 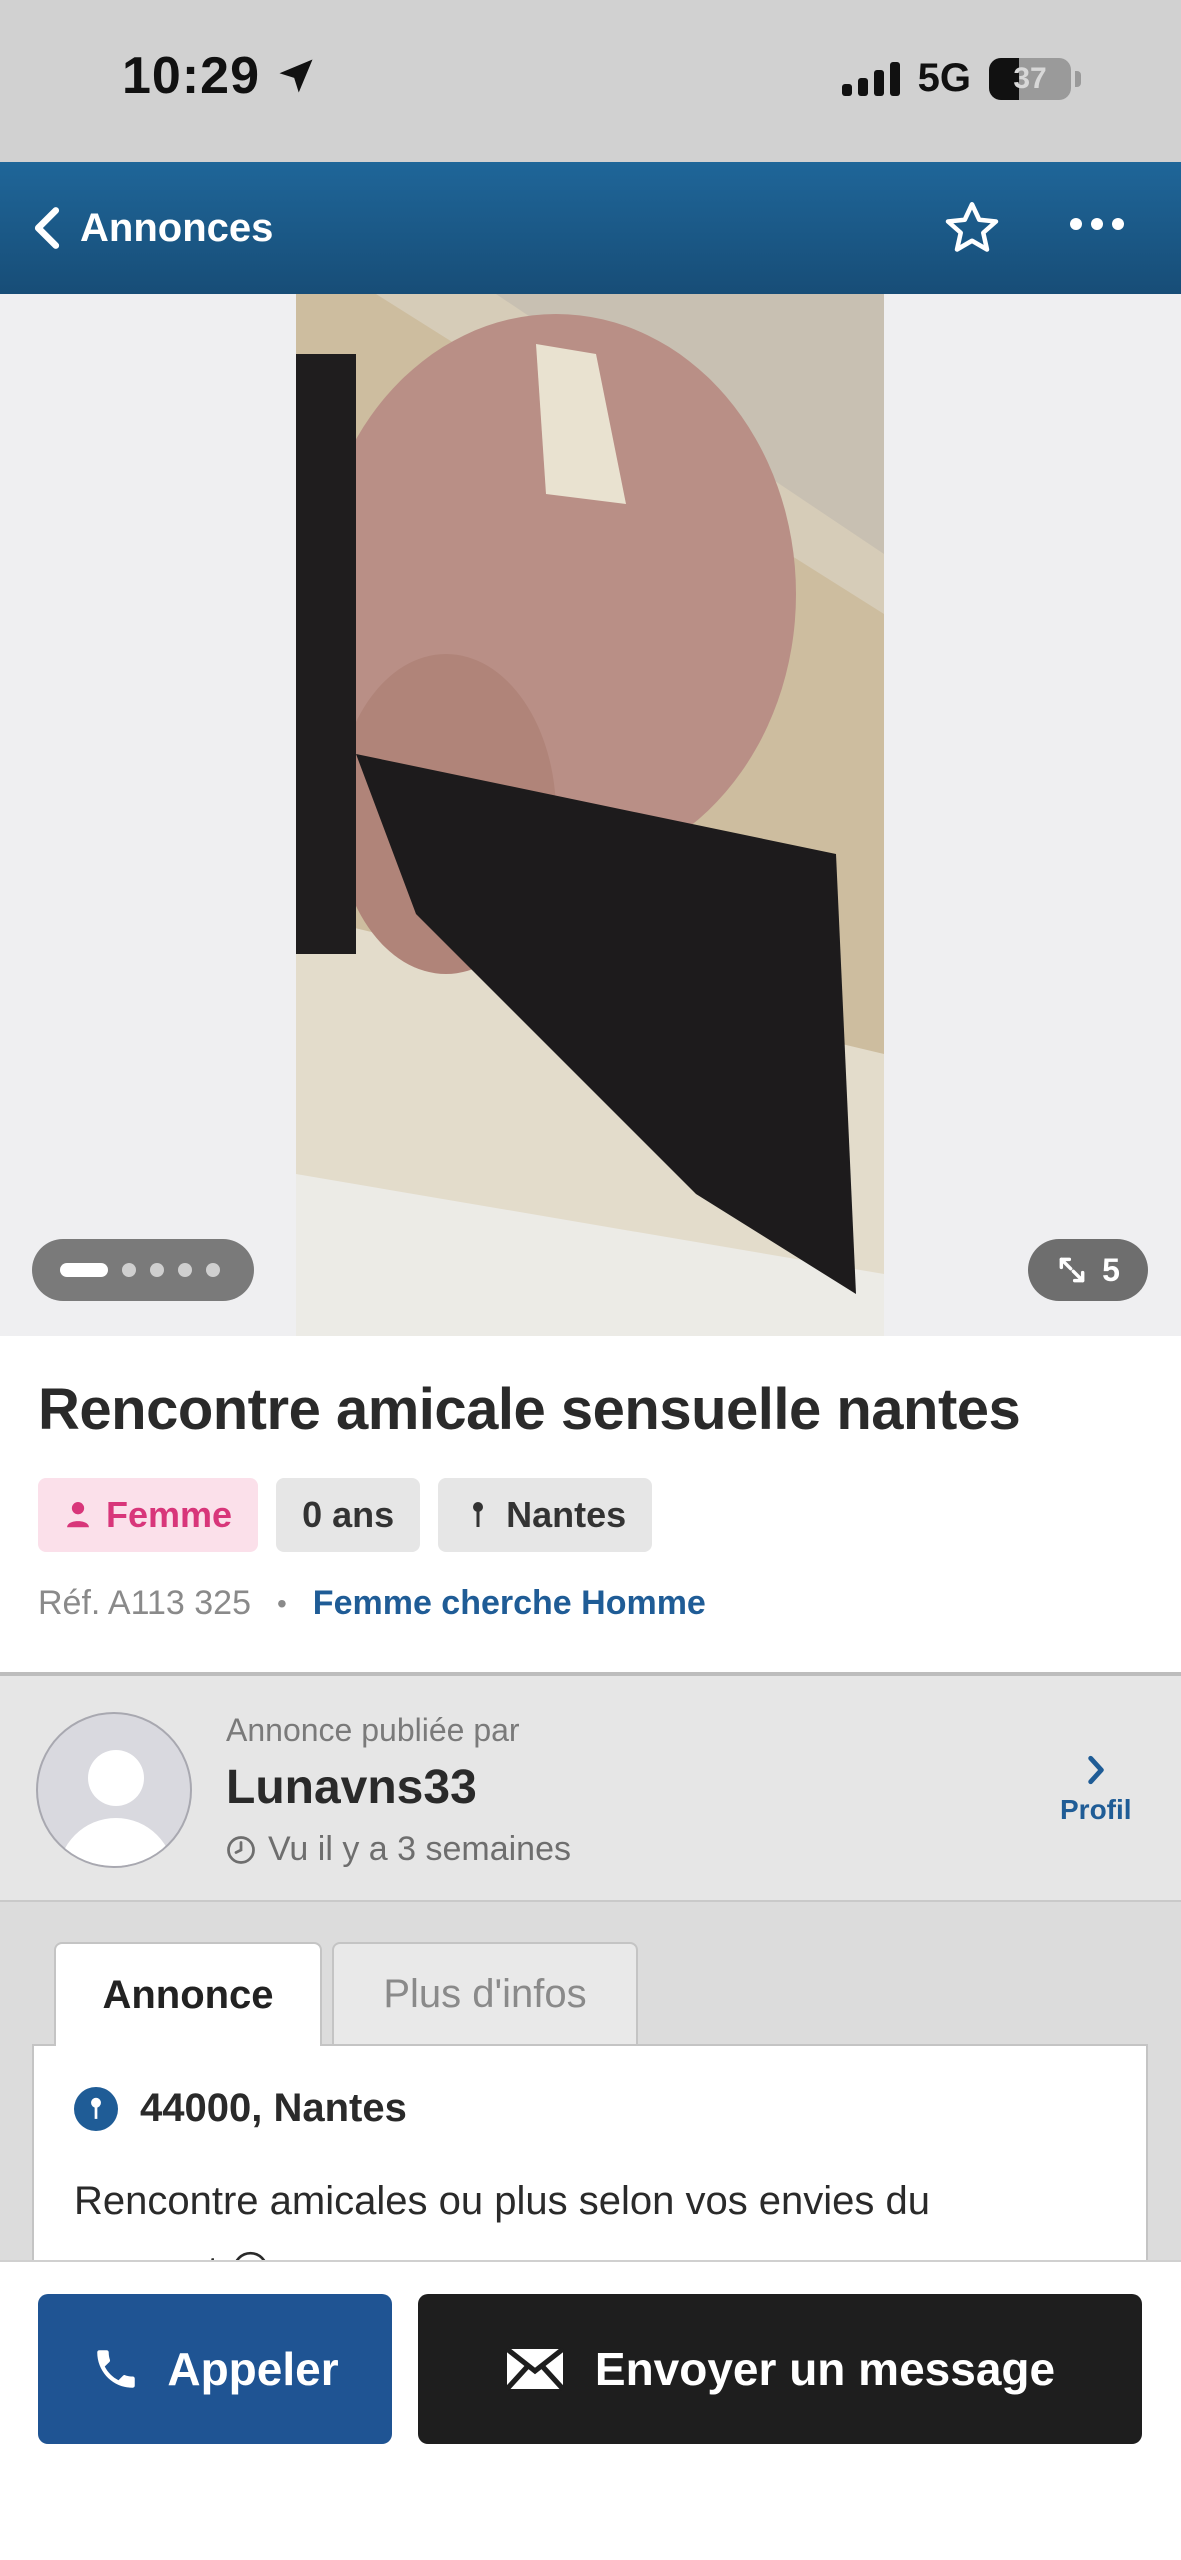 I want to click on call-button: Appeler, so click(x=215, y=2369).